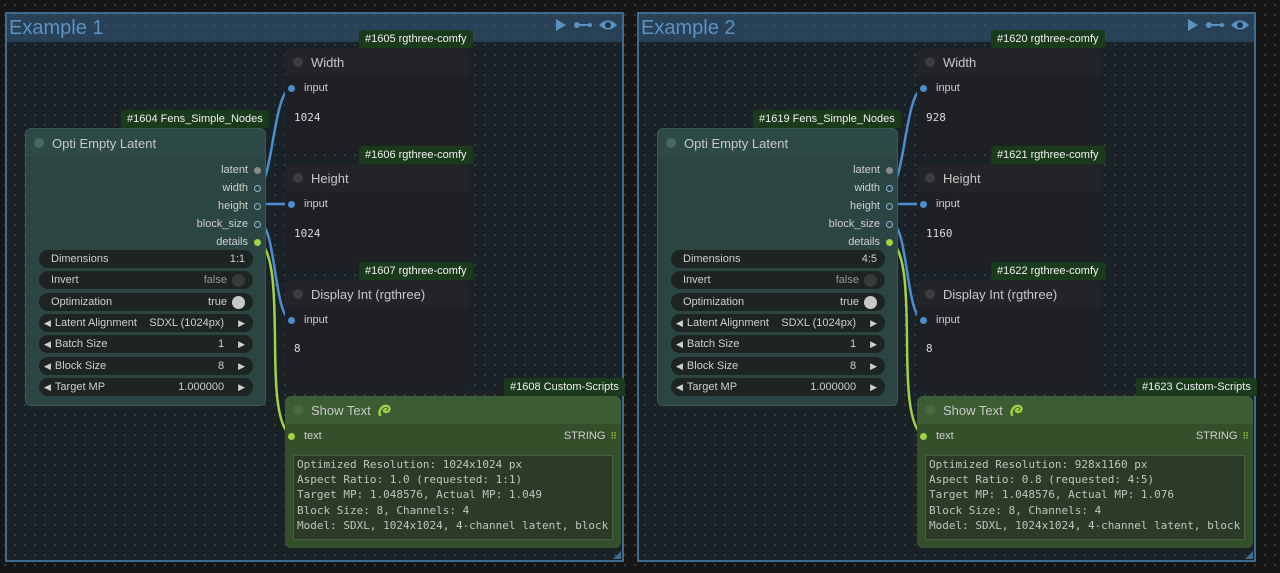 The image size is (1280, 573). I want to click on width-node: Width input 928, so click(1009, 101).